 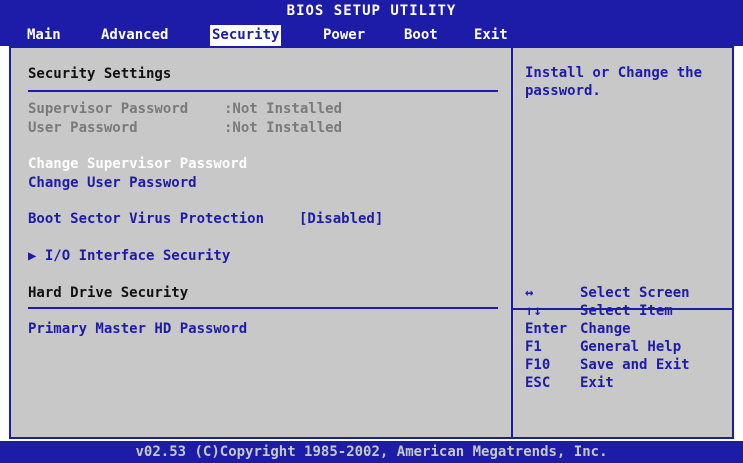 What do you see at coordinates (605, 329) in the screenshot?
I see `key-enter-label: Change` at bounding box center [605, 329].